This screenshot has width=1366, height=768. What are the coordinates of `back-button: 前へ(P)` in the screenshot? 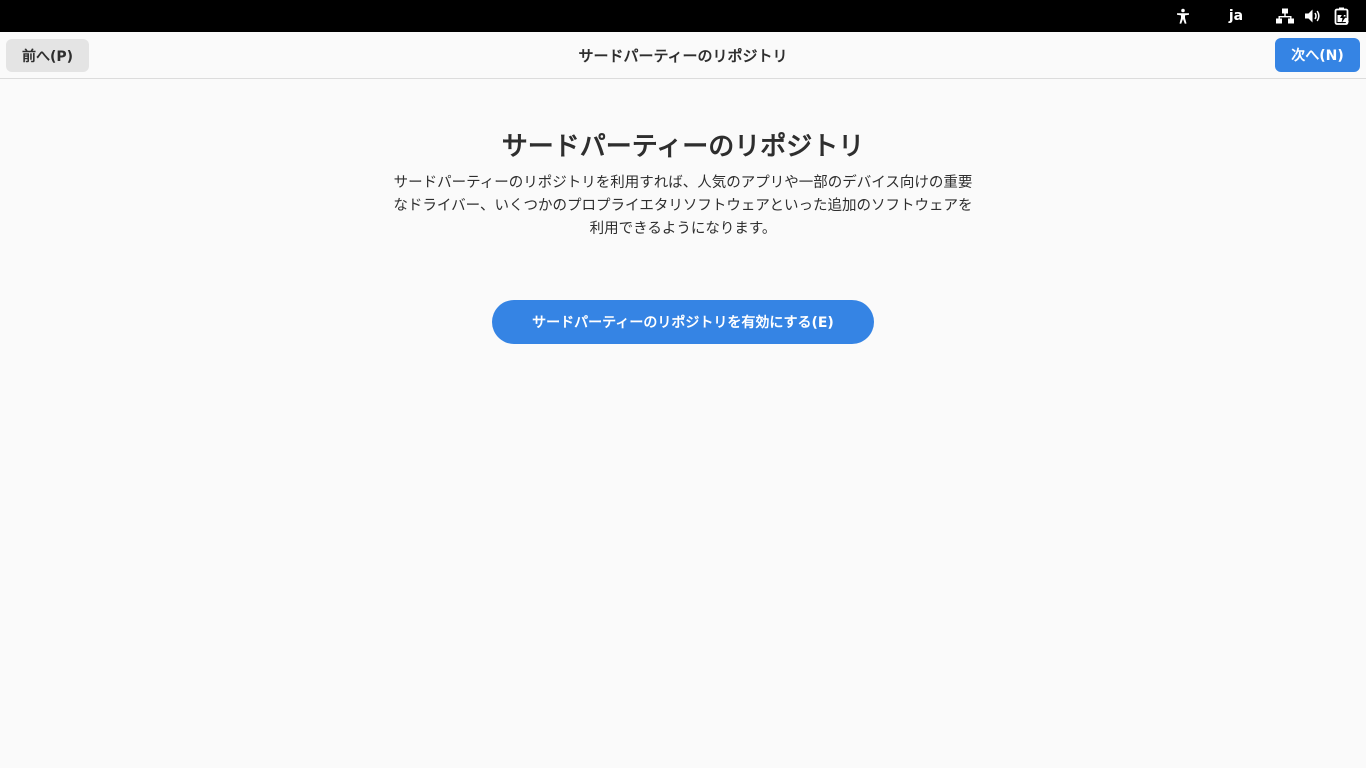 It's located at (47, 55).